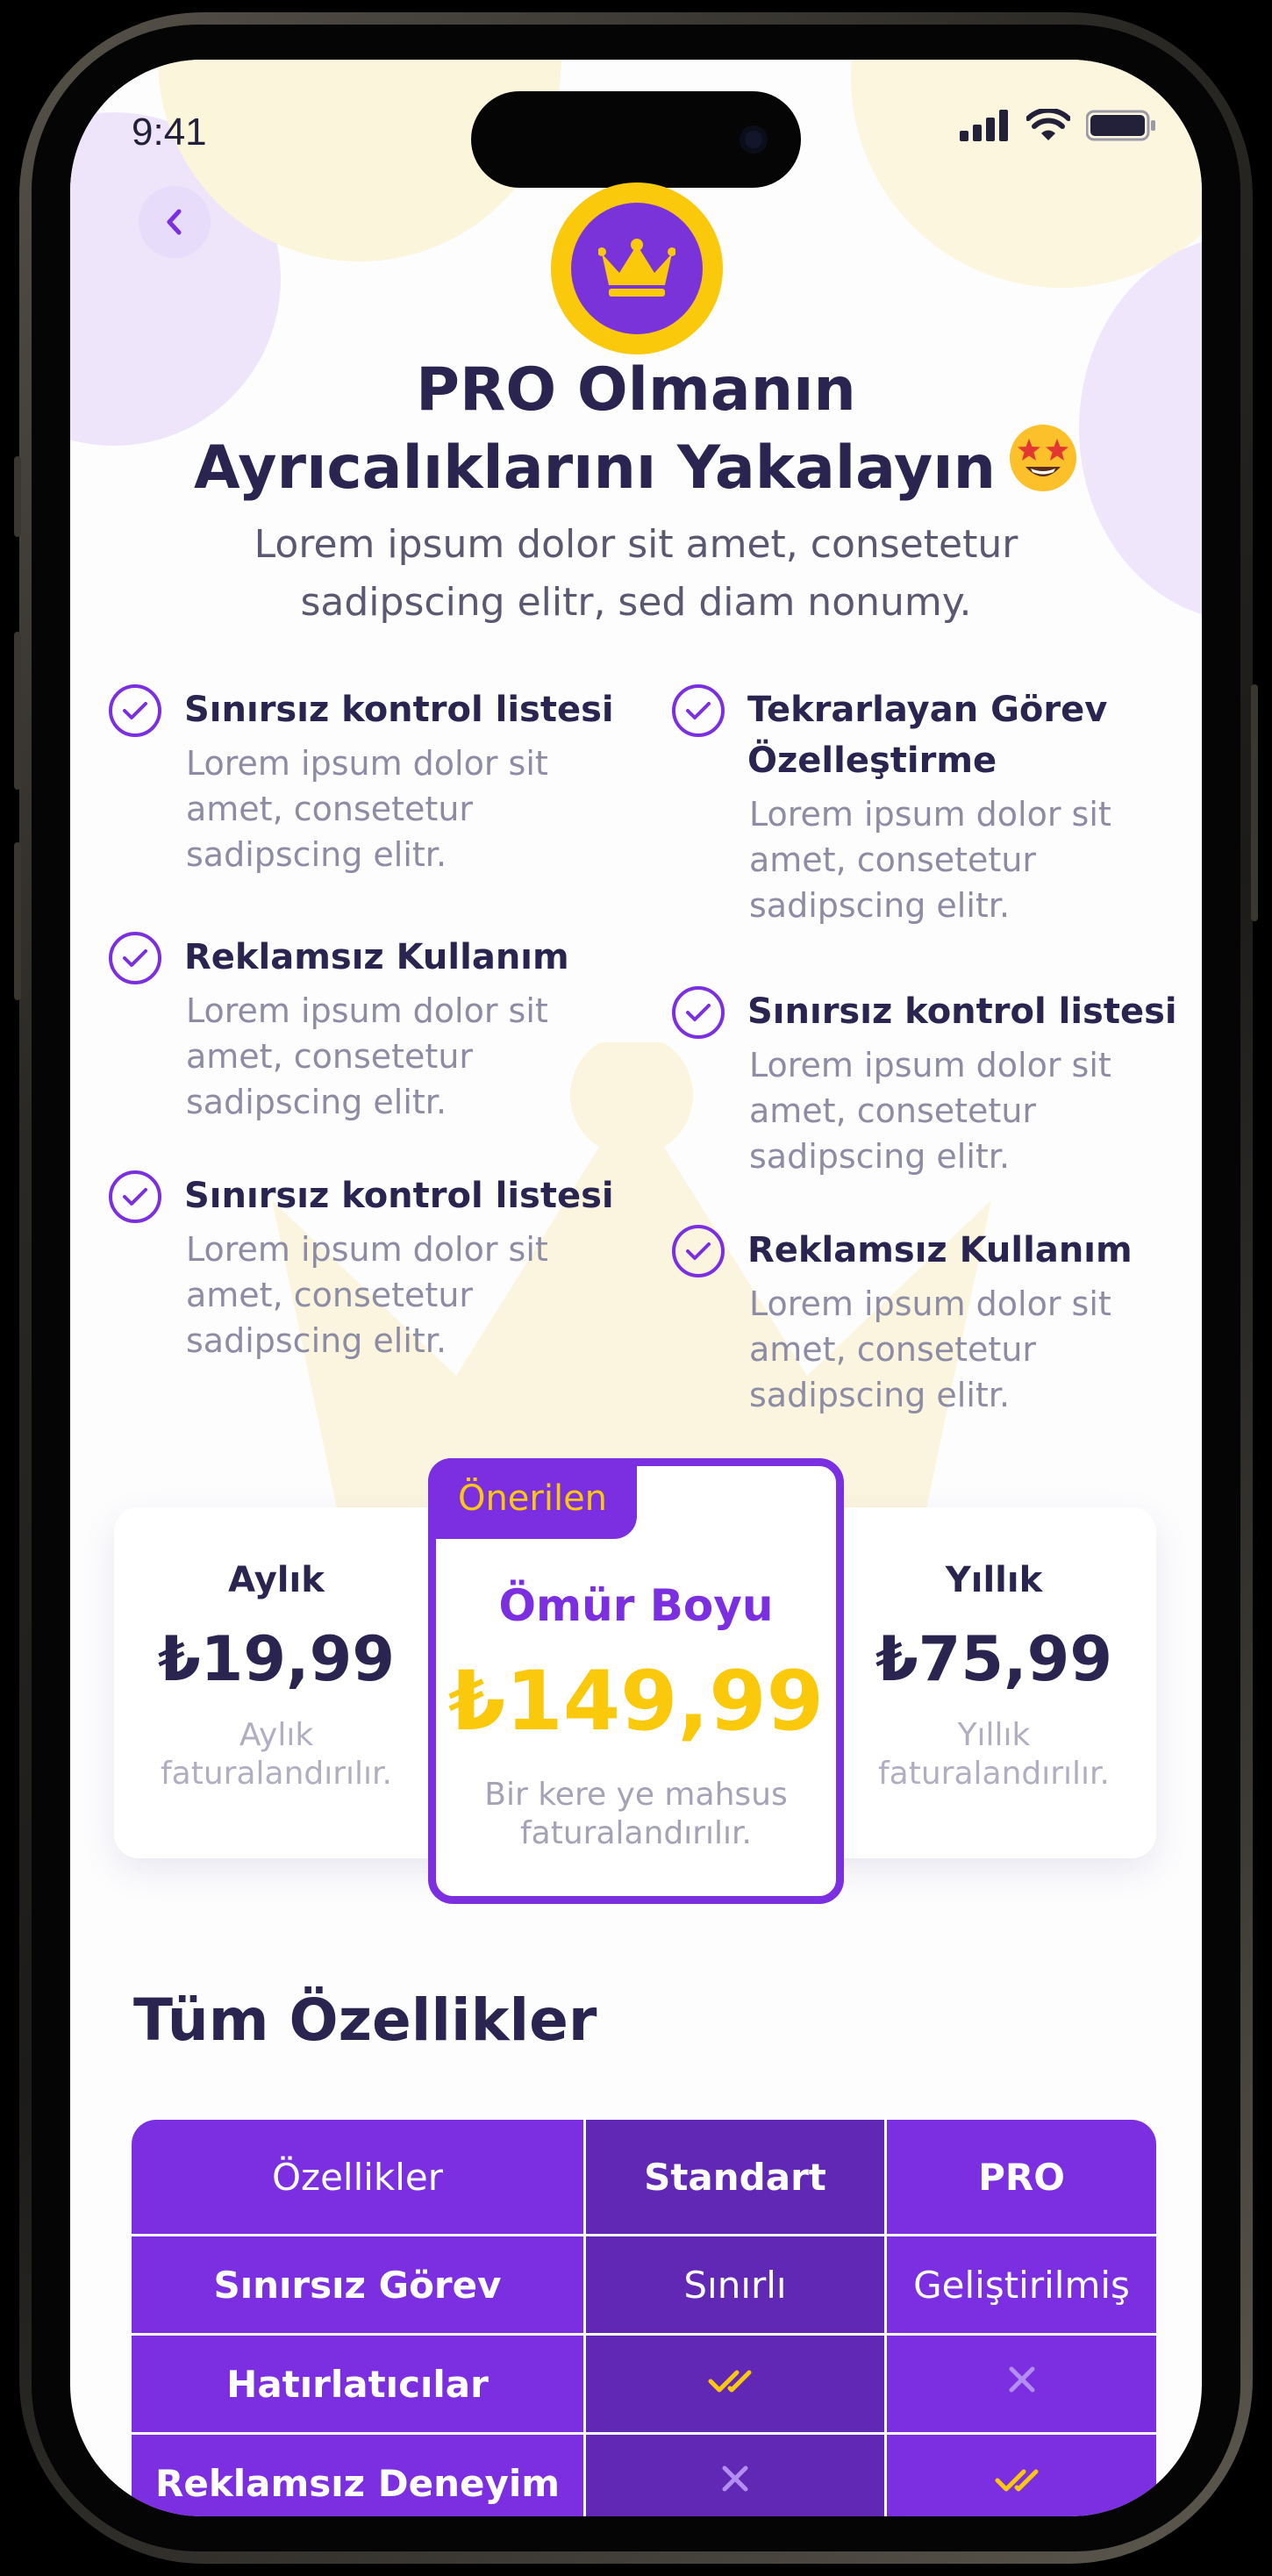 Image resolution: width=1272 pixels, height=2576 pixels. I want to click on back-button, so click(175, 222).